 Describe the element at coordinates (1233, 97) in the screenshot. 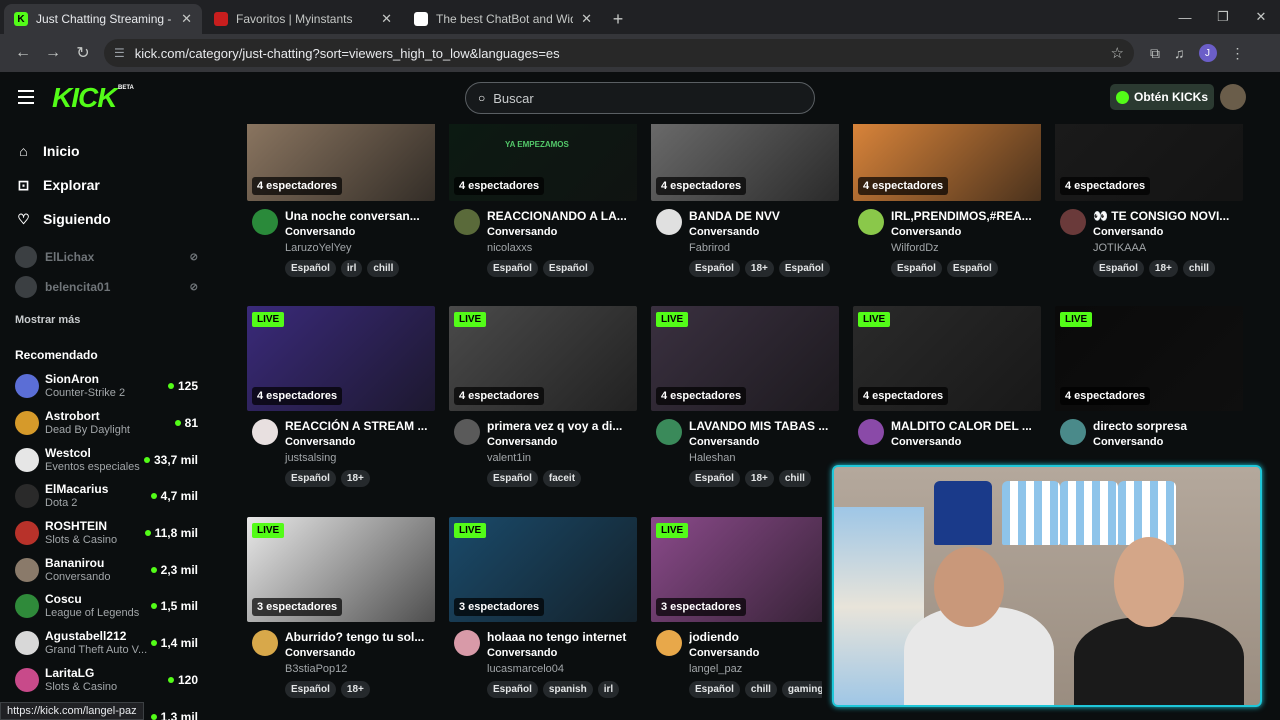

I see `user-avatar` at that location.